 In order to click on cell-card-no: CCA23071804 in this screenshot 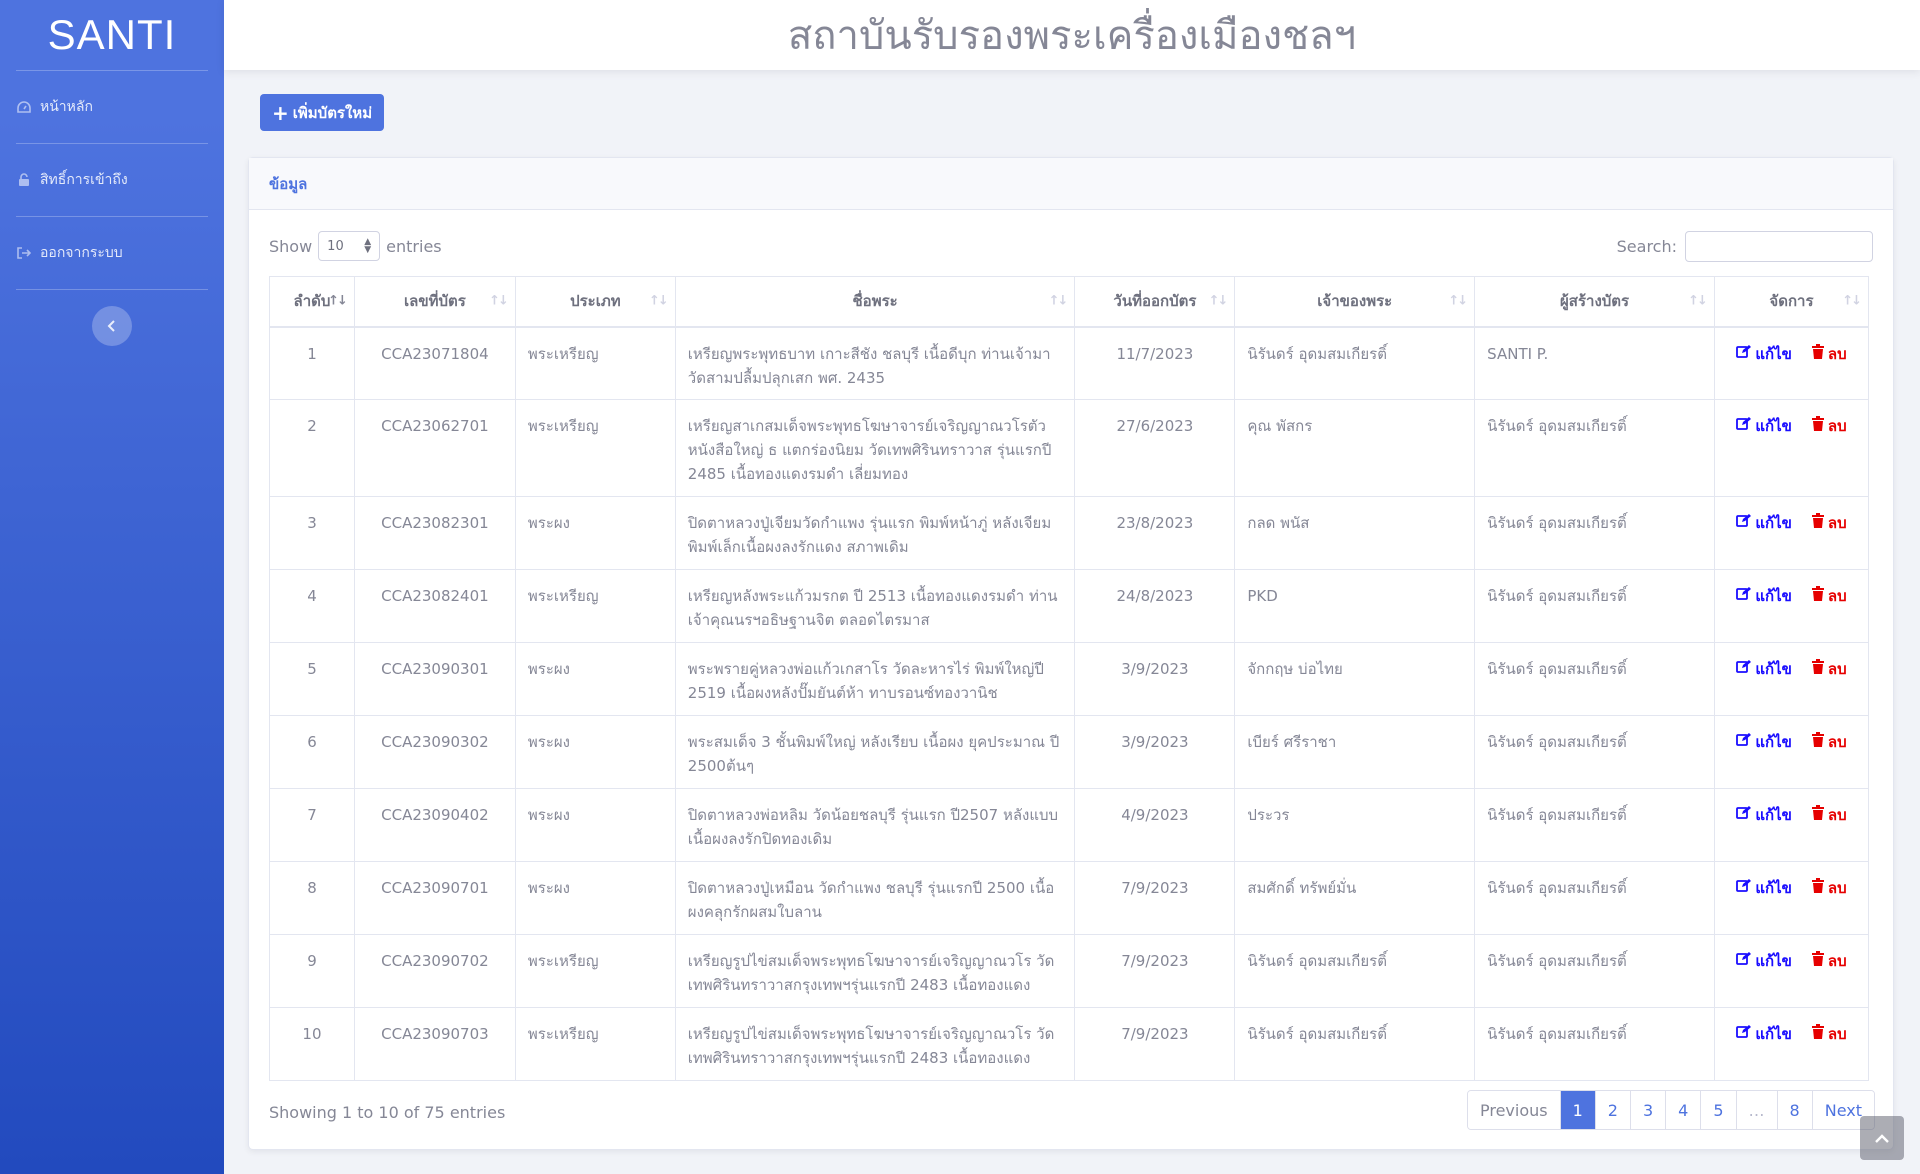, I will do `click(434, 363)`.